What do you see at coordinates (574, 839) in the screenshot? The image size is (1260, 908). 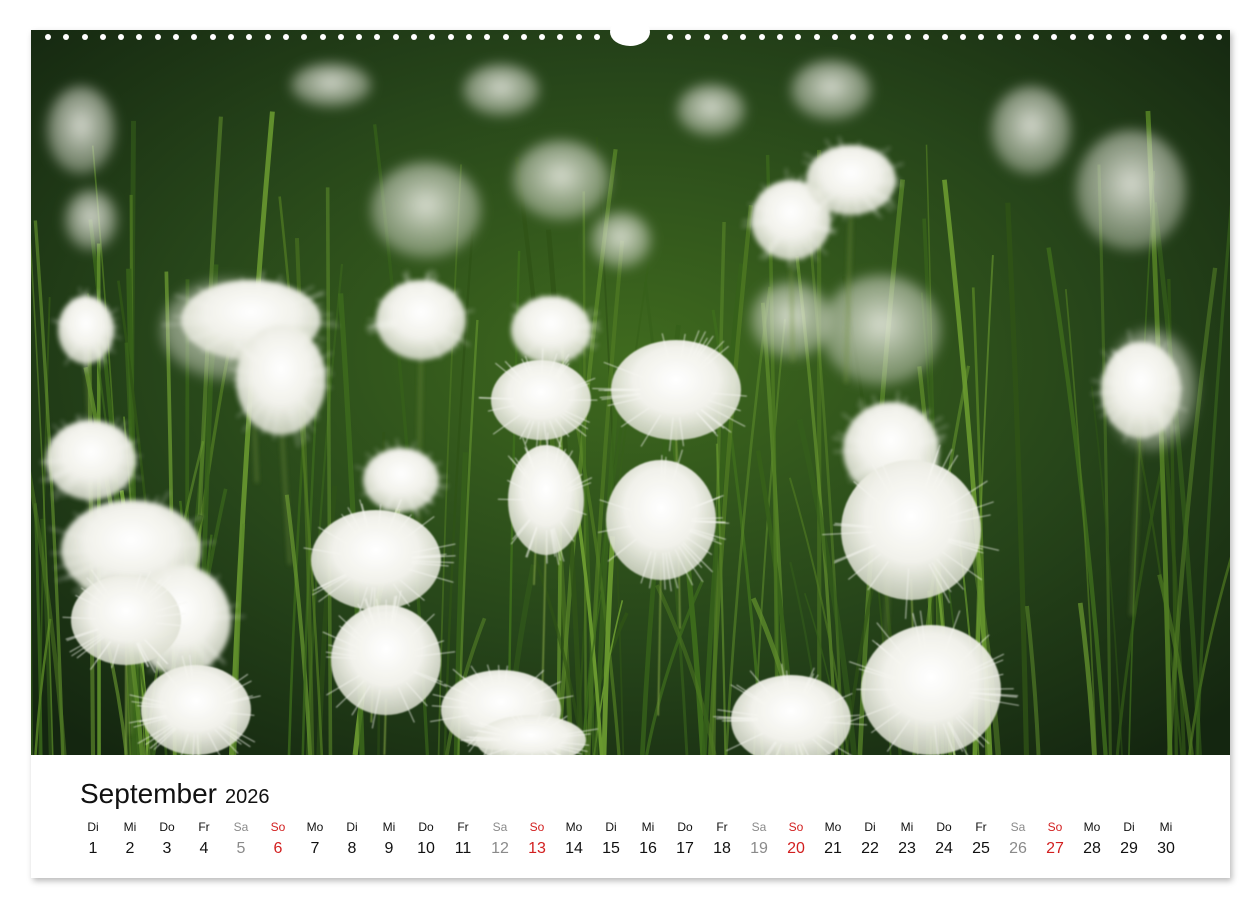 I see `calendar-day: Mo 14` at bounding box center [574, 839].